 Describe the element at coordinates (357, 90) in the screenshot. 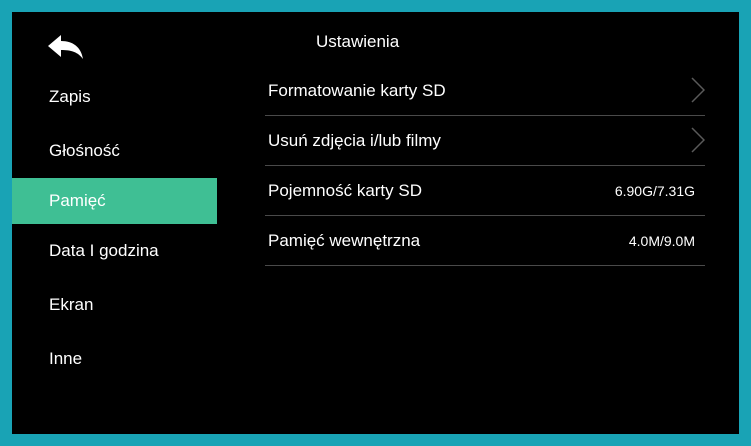

I see `row-label: Formatowanie karty SD` at that location.